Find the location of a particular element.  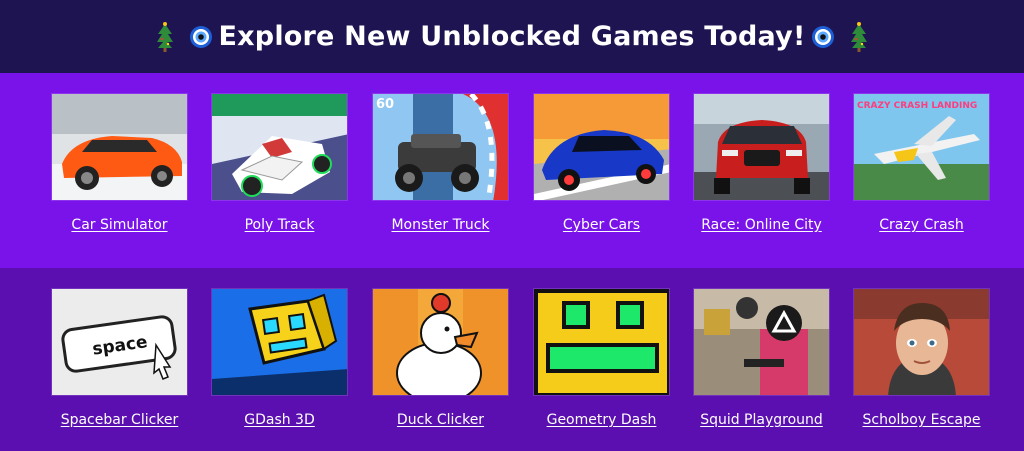

game-title: Car Simulator is located at coordinates (119, 225).